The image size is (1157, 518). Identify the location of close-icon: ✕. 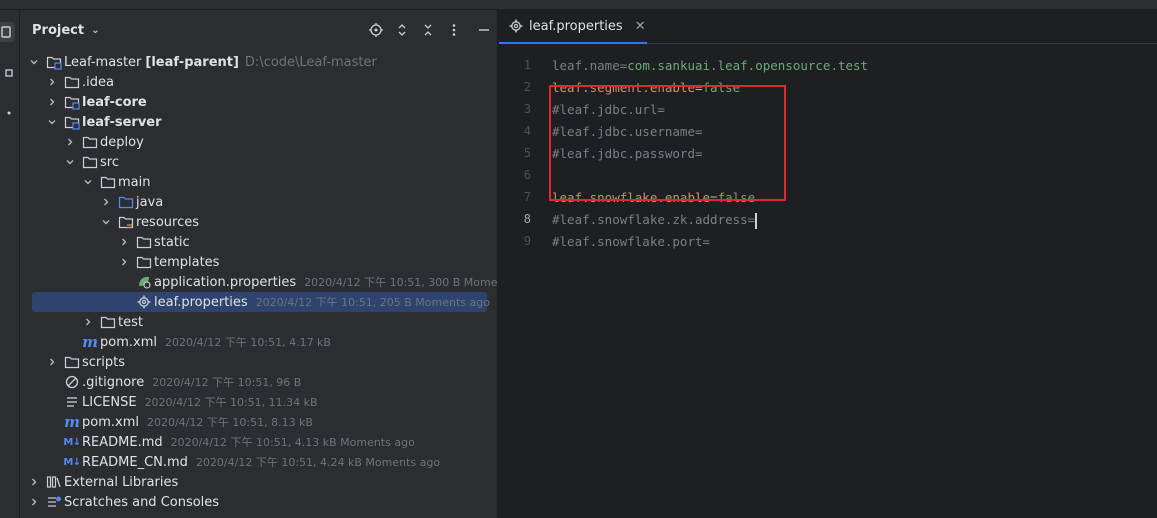
(640, 26).